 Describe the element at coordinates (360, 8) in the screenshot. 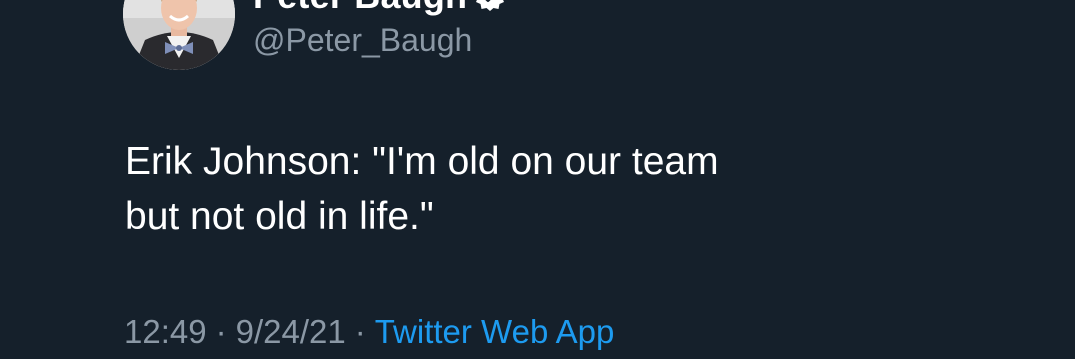

I see `author-display-name: Peter Baugh` at that location.